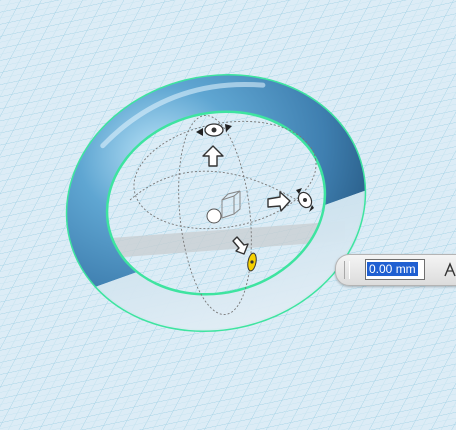 The width and height of the screenshot is (456, 430). I want to click on dimension-input, so click(395, 269).